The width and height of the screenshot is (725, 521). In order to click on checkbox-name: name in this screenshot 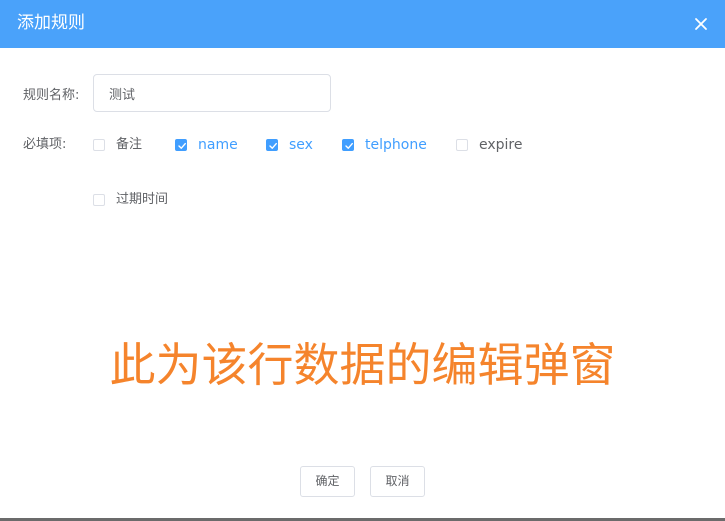, I will do `click(206, 145)`.